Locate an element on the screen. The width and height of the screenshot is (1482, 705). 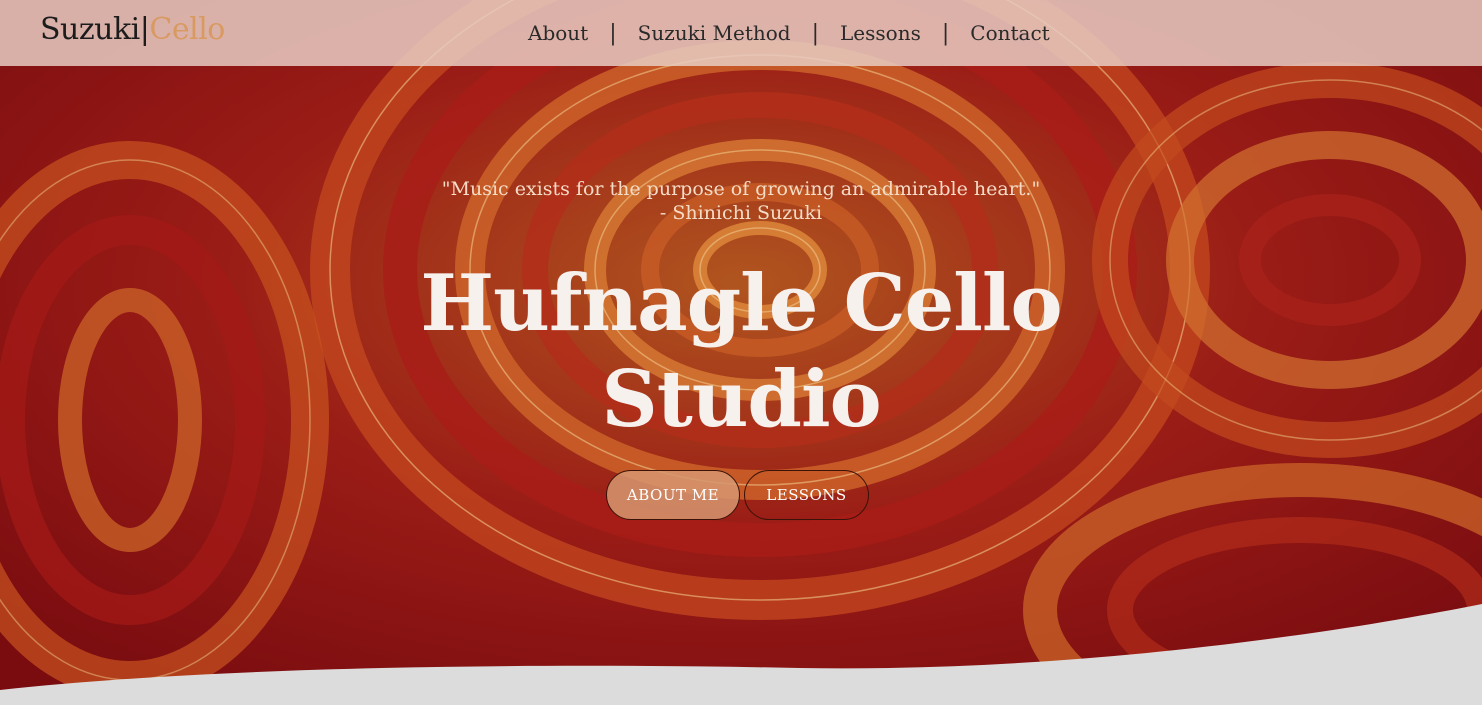
hero-title-line-2: Studio is located at coordinates (741, 399).